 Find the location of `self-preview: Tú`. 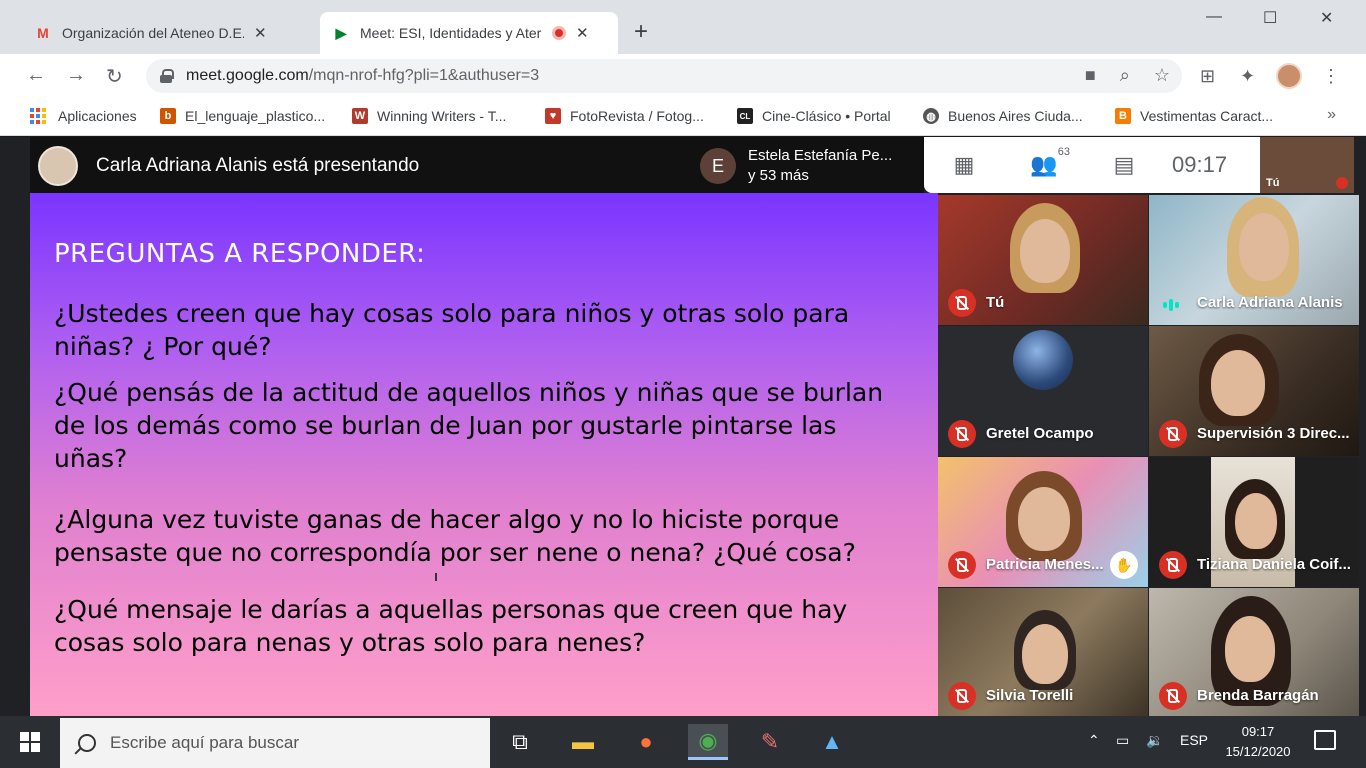

self-preview: Tú is located at coordinates (1307, 165).